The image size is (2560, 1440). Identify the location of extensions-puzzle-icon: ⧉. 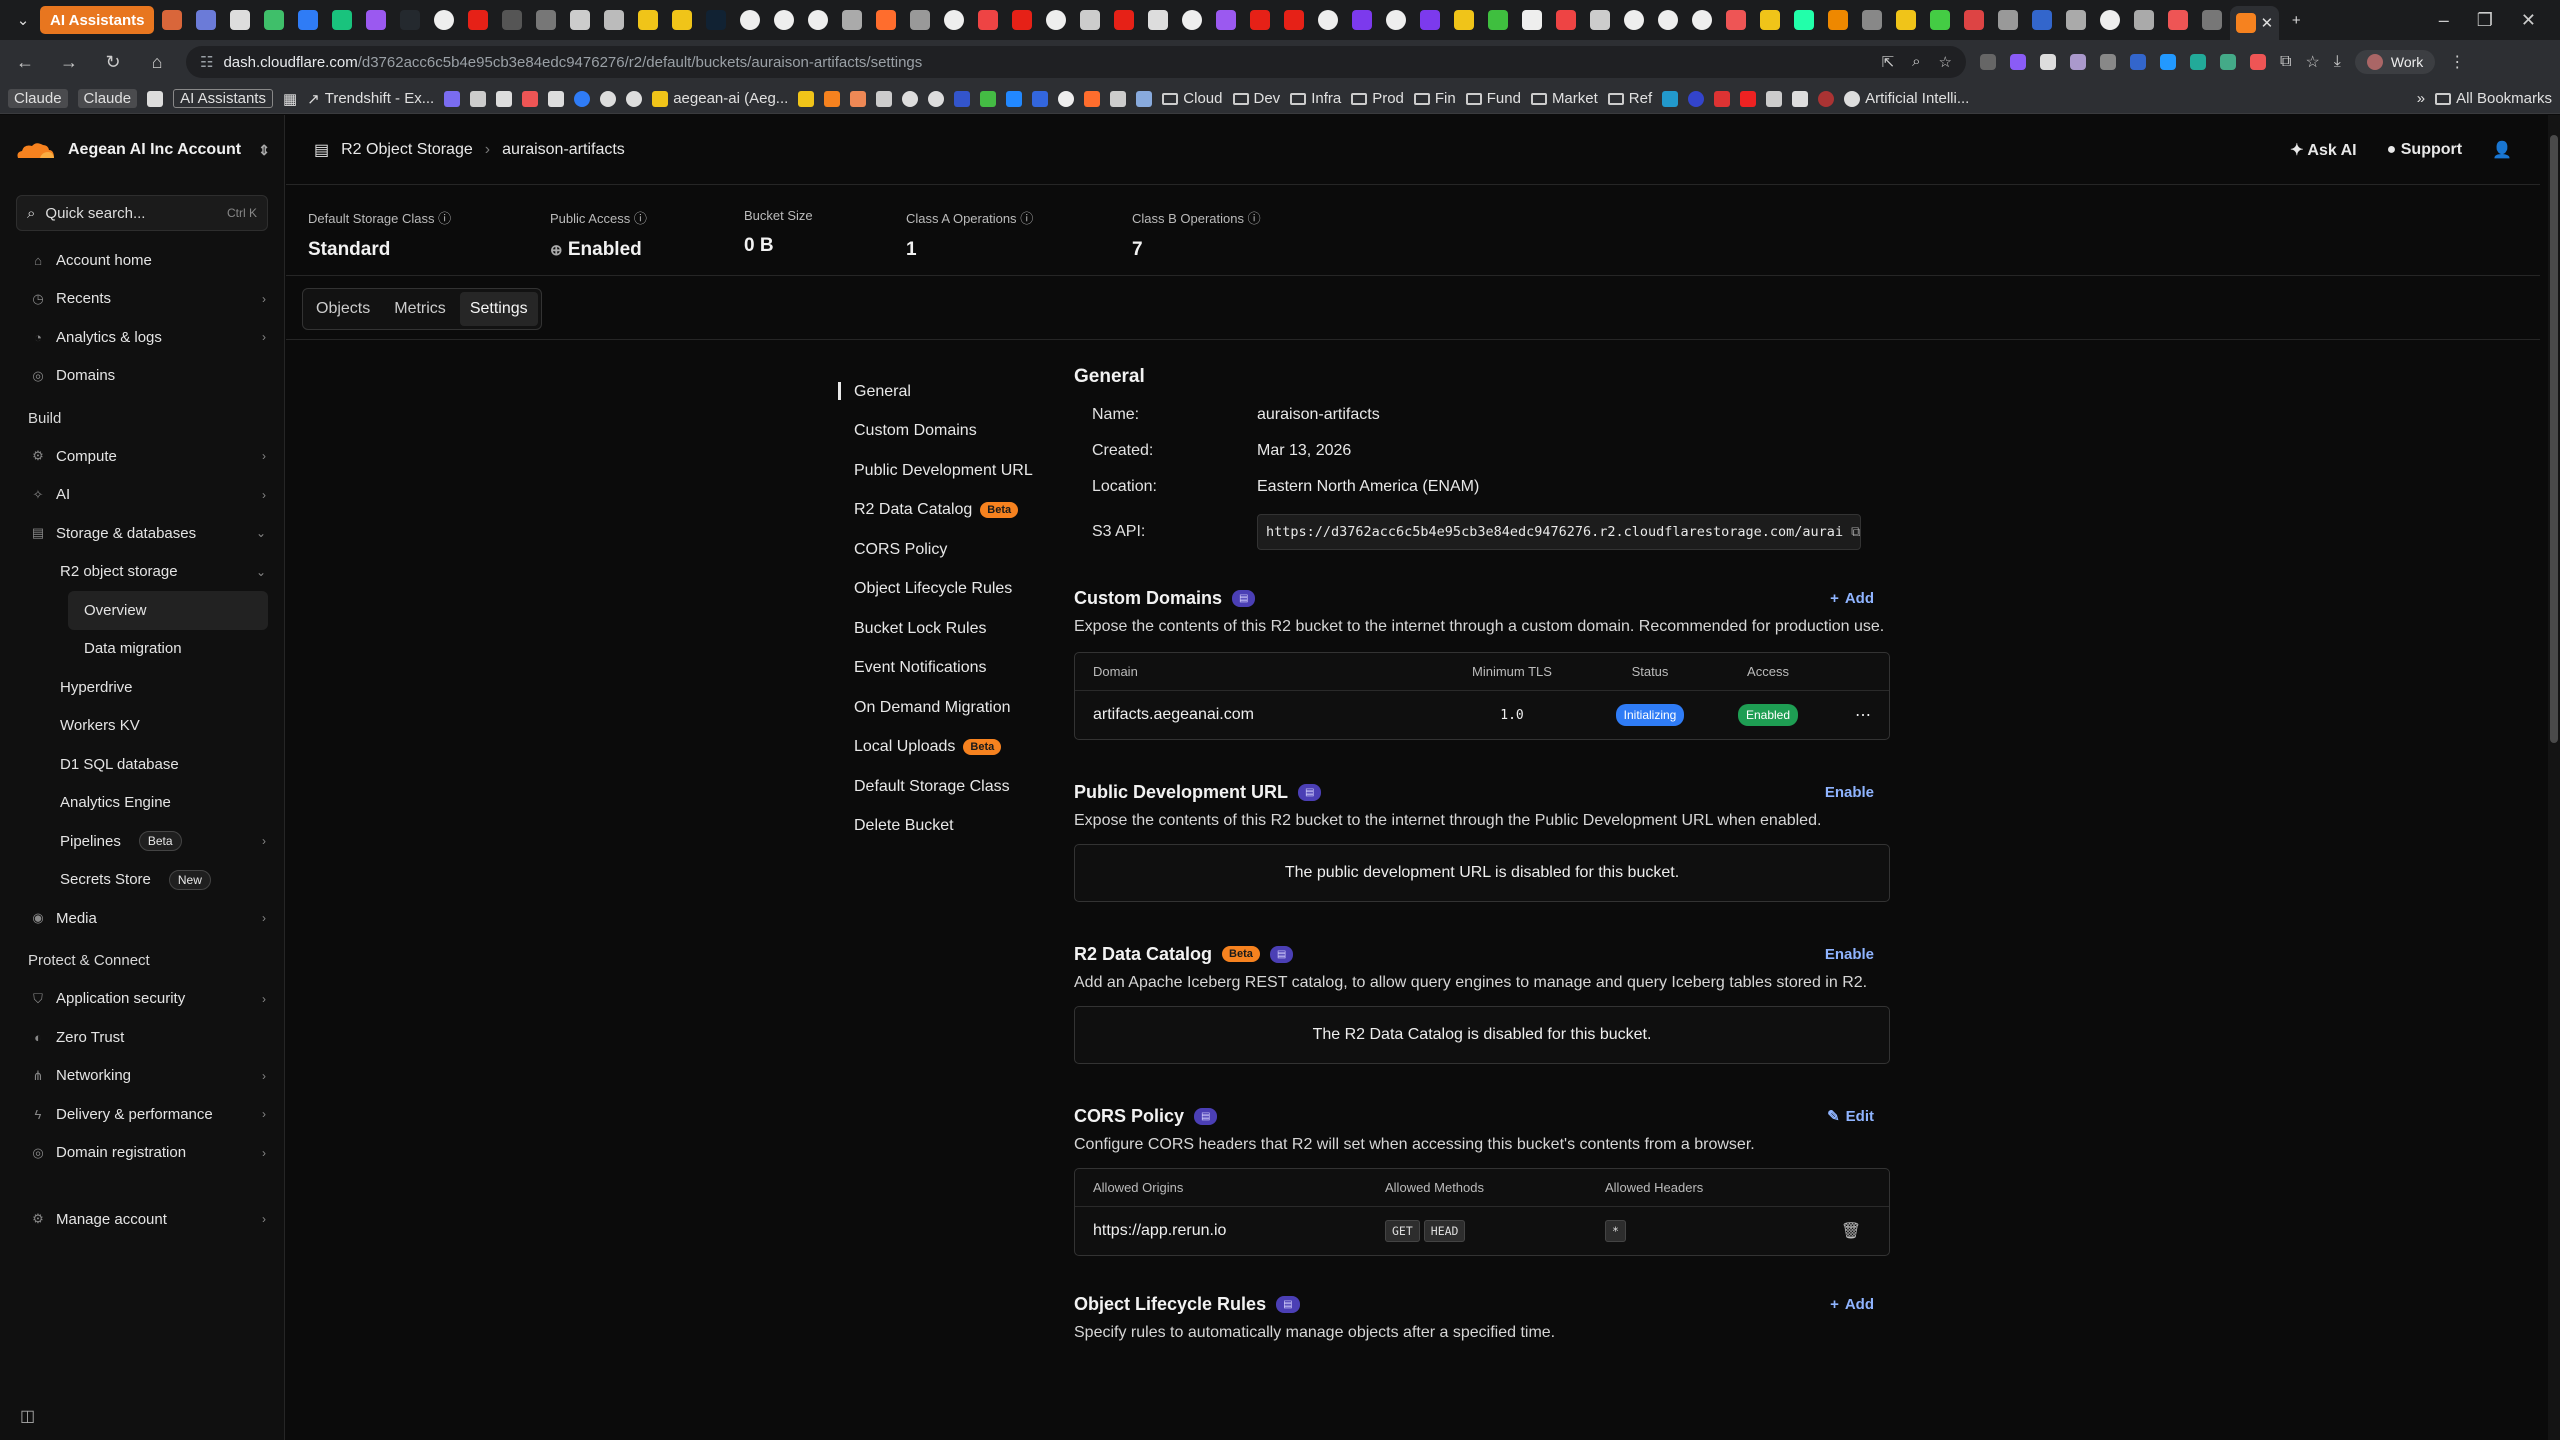
(2285, 62).